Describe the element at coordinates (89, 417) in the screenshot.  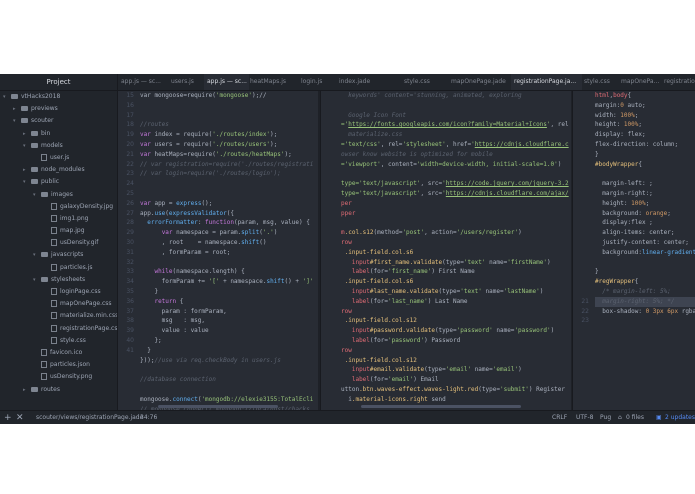
I see `file-path: scouter/views/registrationPage.jade` at that location.